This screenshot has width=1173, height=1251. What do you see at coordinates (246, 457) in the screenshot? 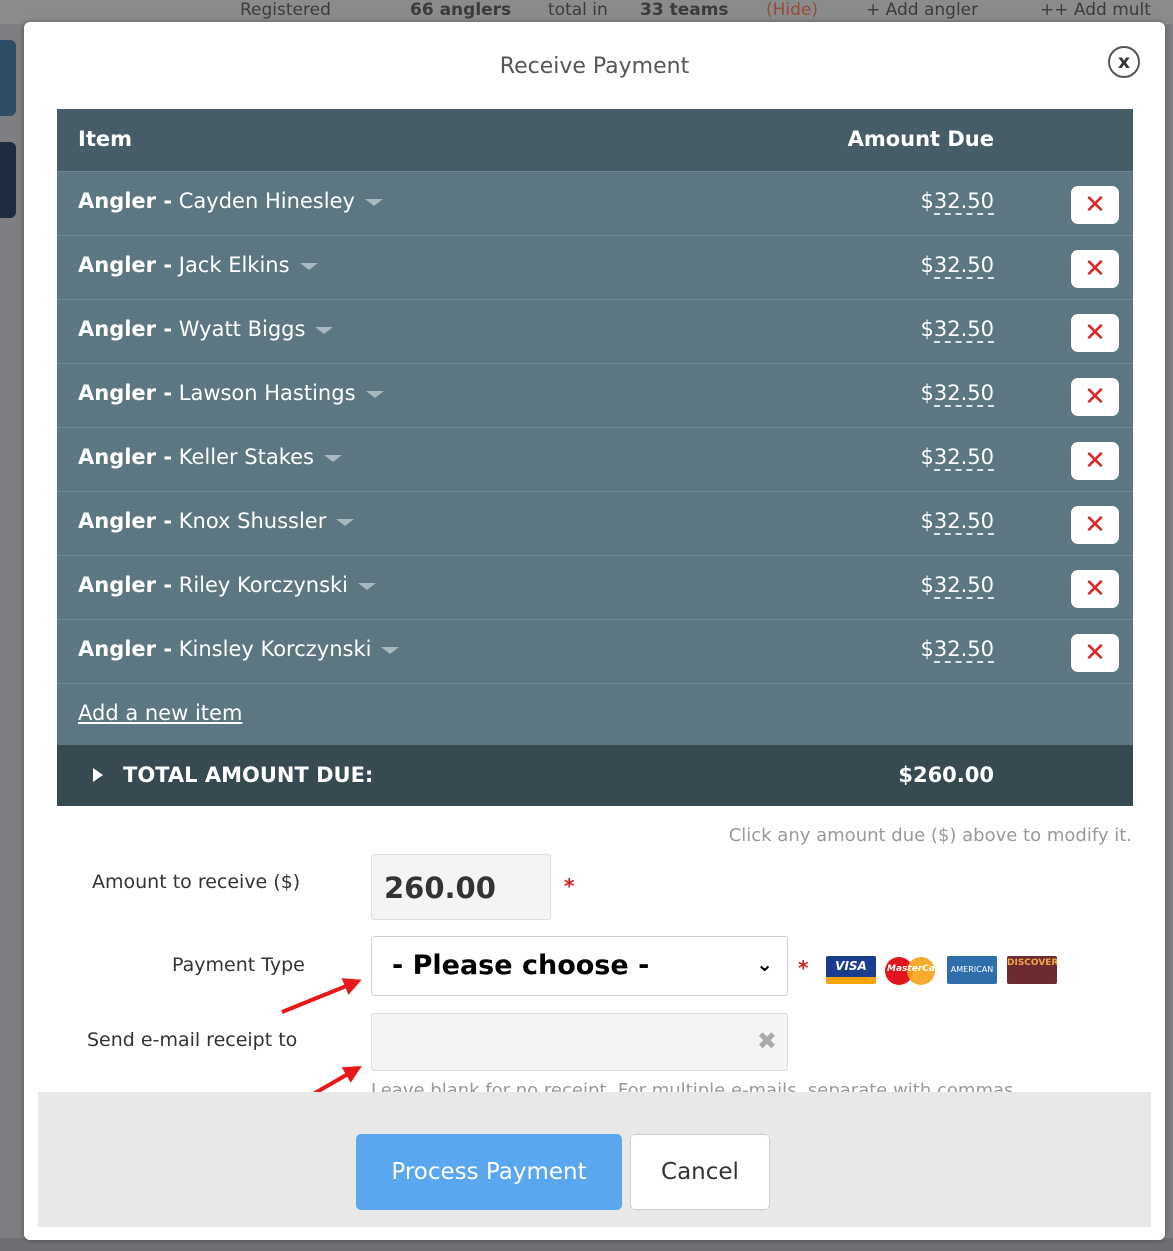
I see `item-name: Keller Stakes` at bounding box center [246, 457].